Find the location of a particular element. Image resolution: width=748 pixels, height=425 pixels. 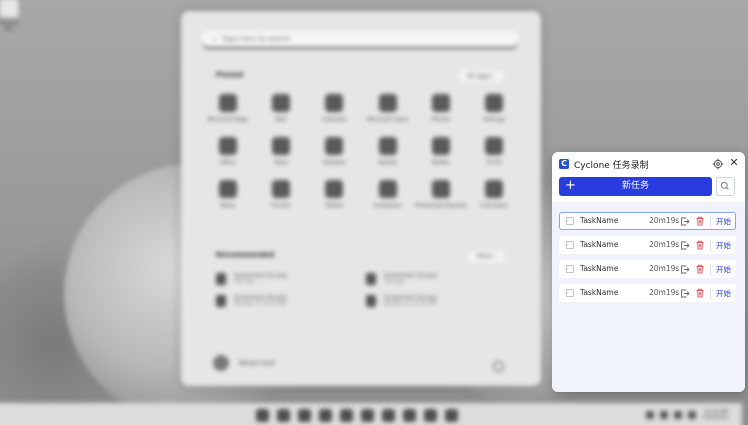

pinned-app: PicsArt is located at coordinates (280, 195).